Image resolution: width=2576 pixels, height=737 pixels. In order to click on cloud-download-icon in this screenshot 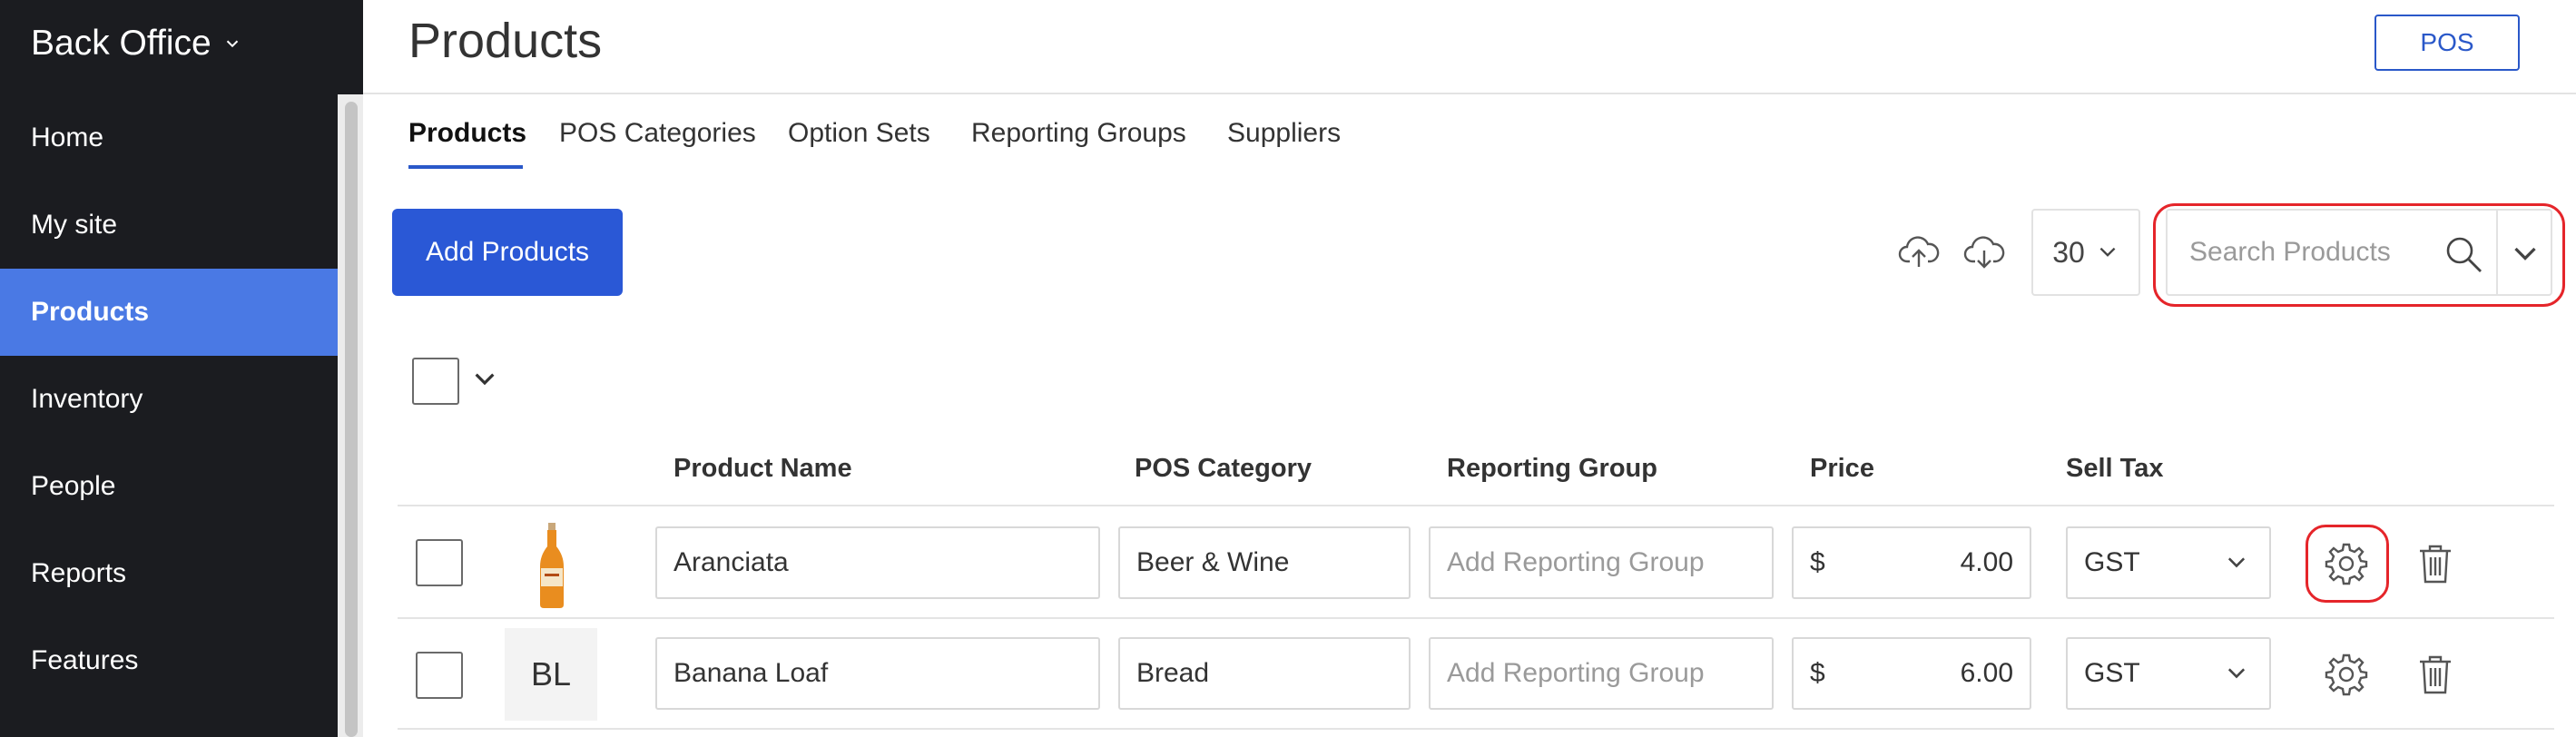, I will do `click(1984, 253)`.